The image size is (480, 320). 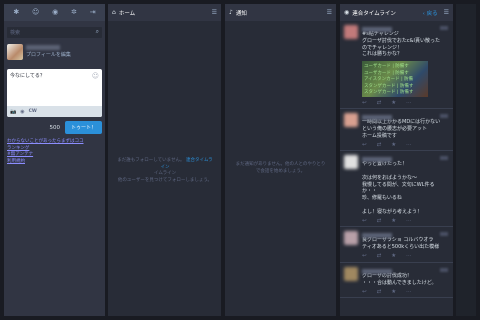 I want to click on scrollbar, so click(x=466, y=160).